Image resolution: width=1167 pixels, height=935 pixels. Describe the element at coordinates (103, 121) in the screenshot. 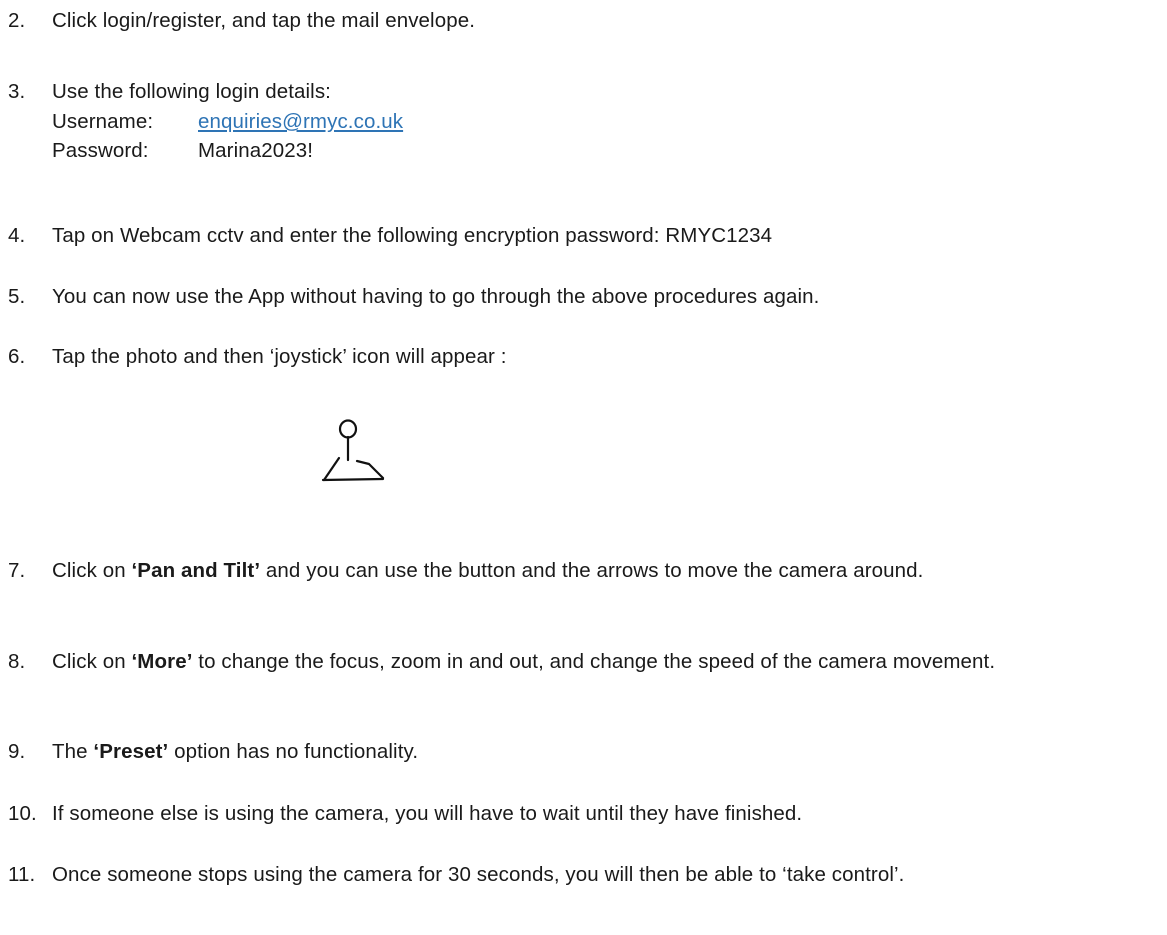

I see `username-label: Username:` at that location.